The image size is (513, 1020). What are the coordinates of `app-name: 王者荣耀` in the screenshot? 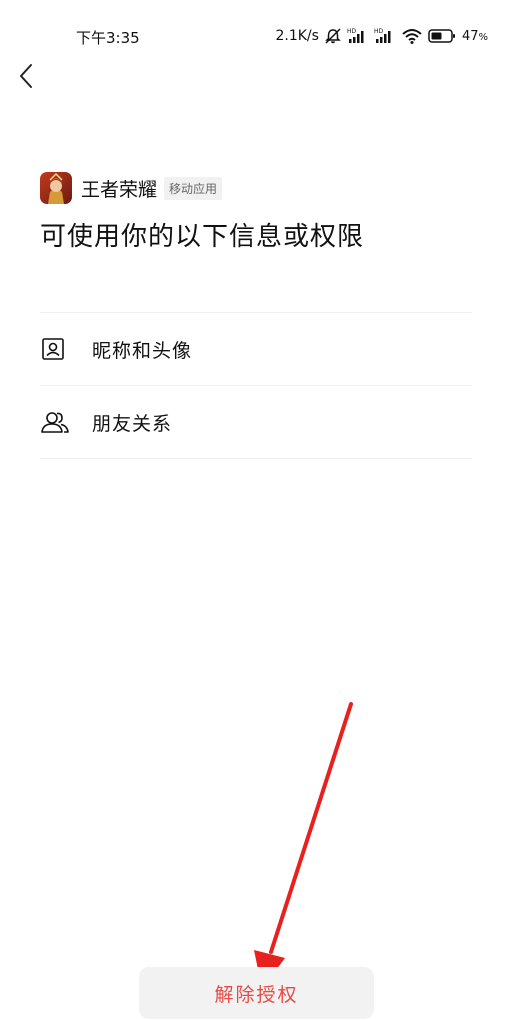 It's located at (119, 189).